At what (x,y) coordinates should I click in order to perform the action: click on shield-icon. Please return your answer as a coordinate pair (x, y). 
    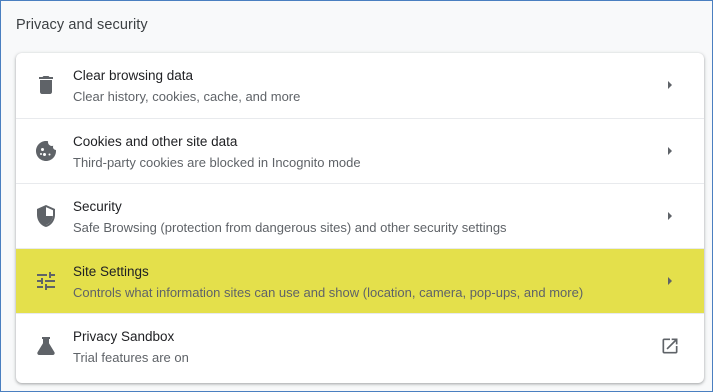
    Looking at the image, I should click on (46, 216).